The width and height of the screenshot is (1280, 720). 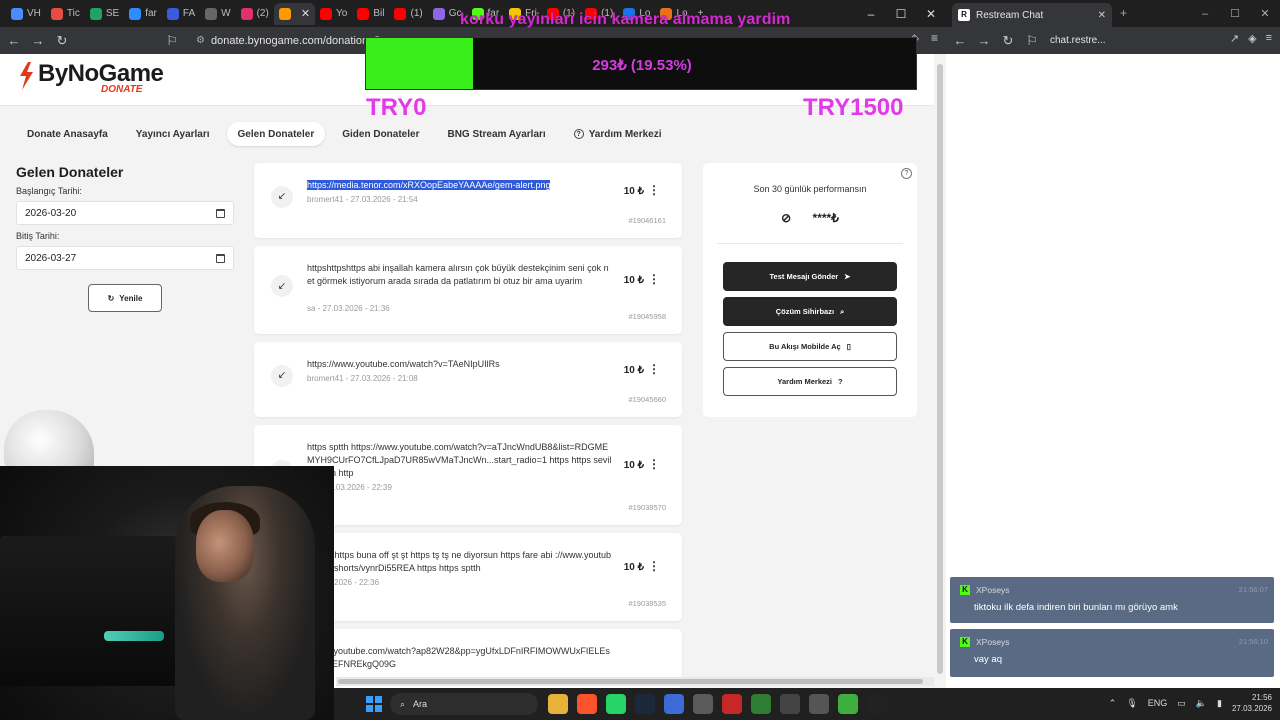 I want to click on steam-icon, so click(x=645, y=704).